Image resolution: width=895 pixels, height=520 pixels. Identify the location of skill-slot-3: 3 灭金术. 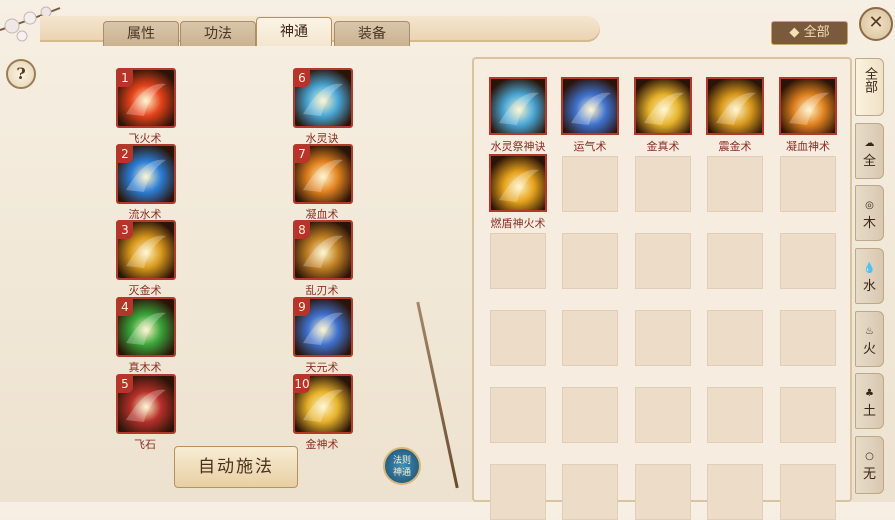
(146, 259).